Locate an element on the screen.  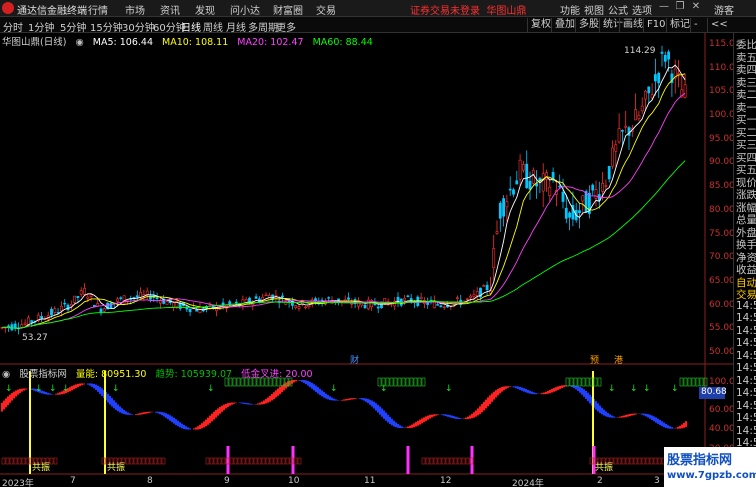
event-forecast: 预 is located at coordinates (594, 359).